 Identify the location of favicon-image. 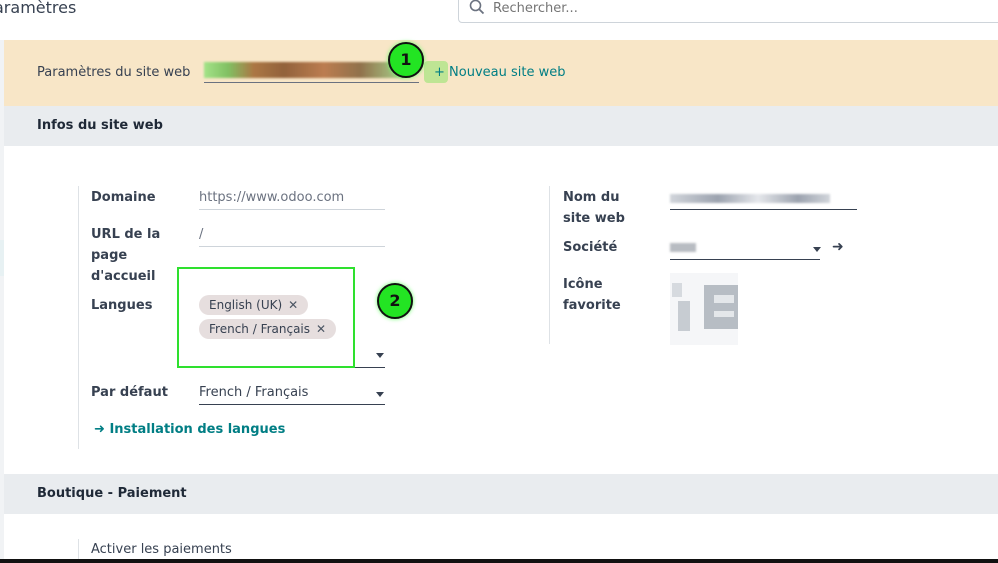
(704, 309).